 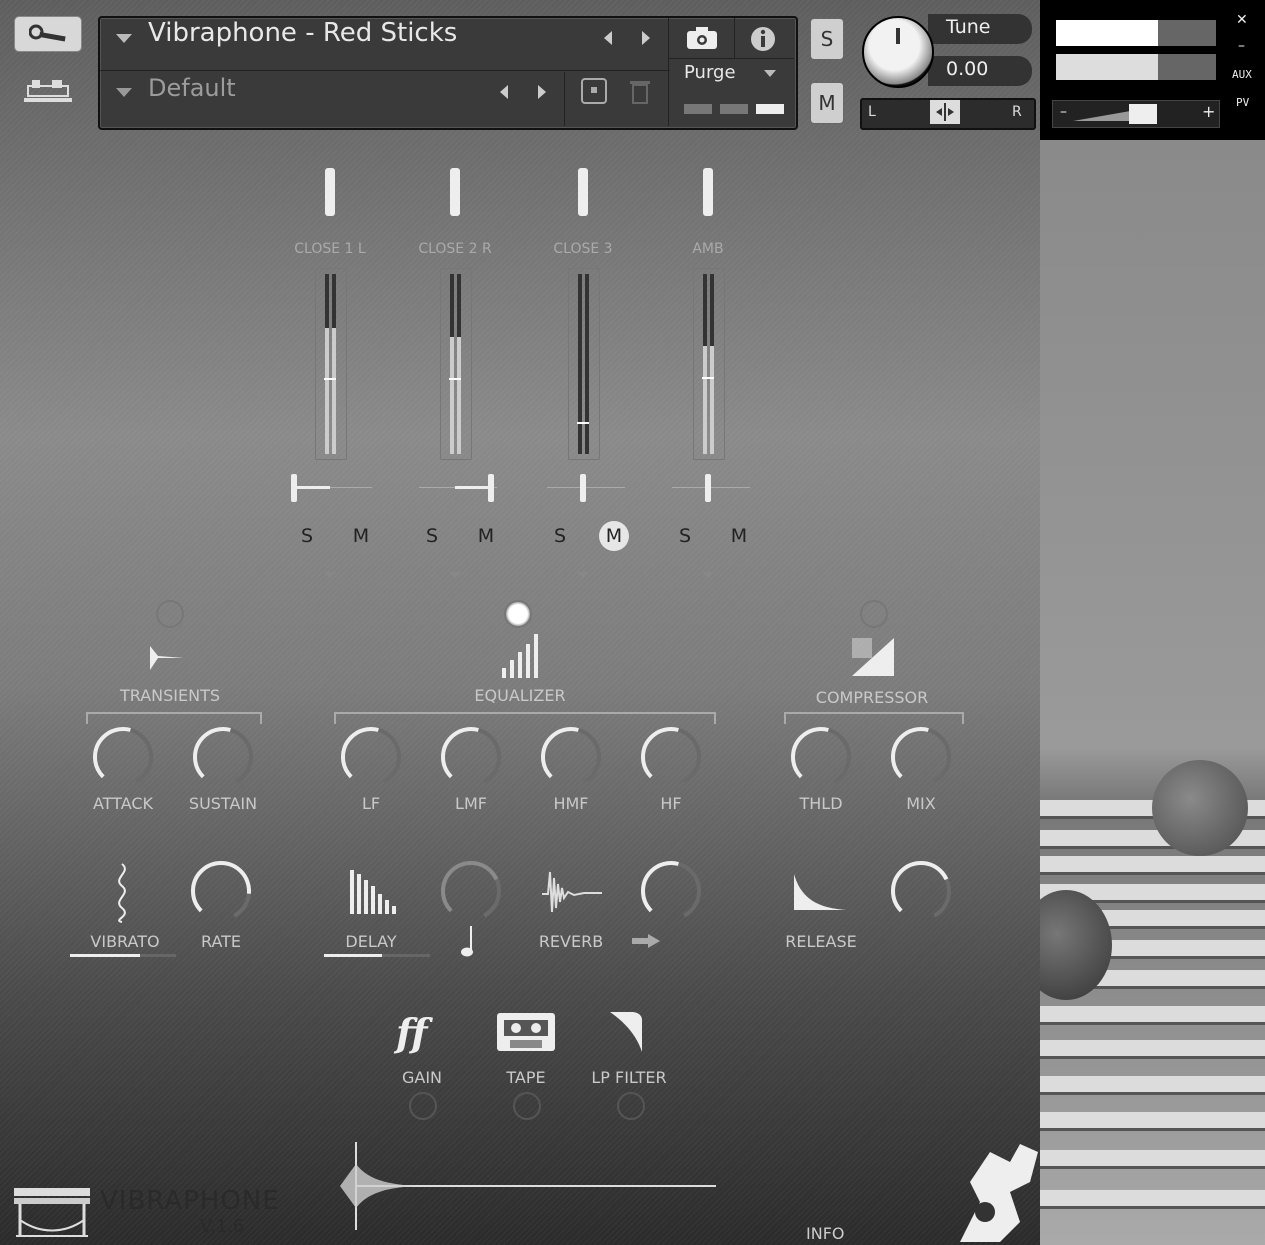 I want to click on volume-handle, so click(x=1143, y=114).